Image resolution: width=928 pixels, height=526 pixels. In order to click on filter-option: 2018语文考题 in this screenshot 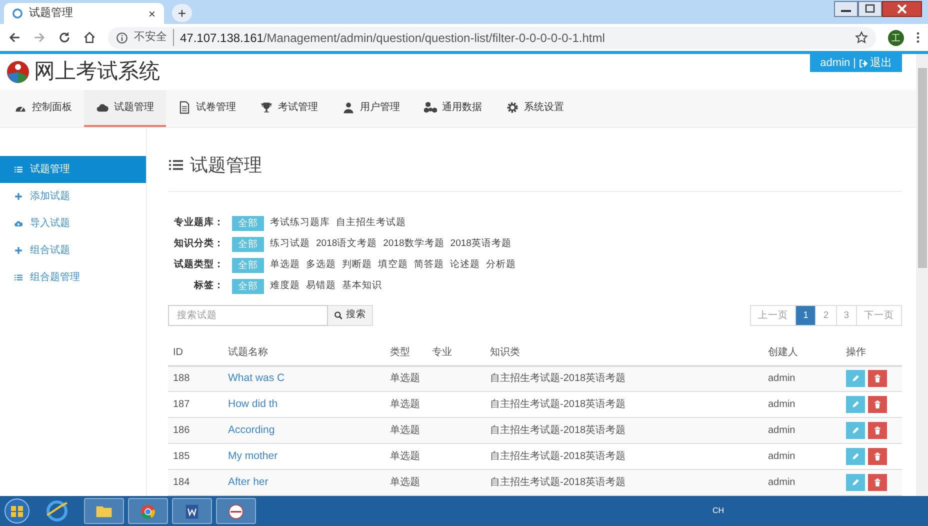, I will do `click(347, 244)`.